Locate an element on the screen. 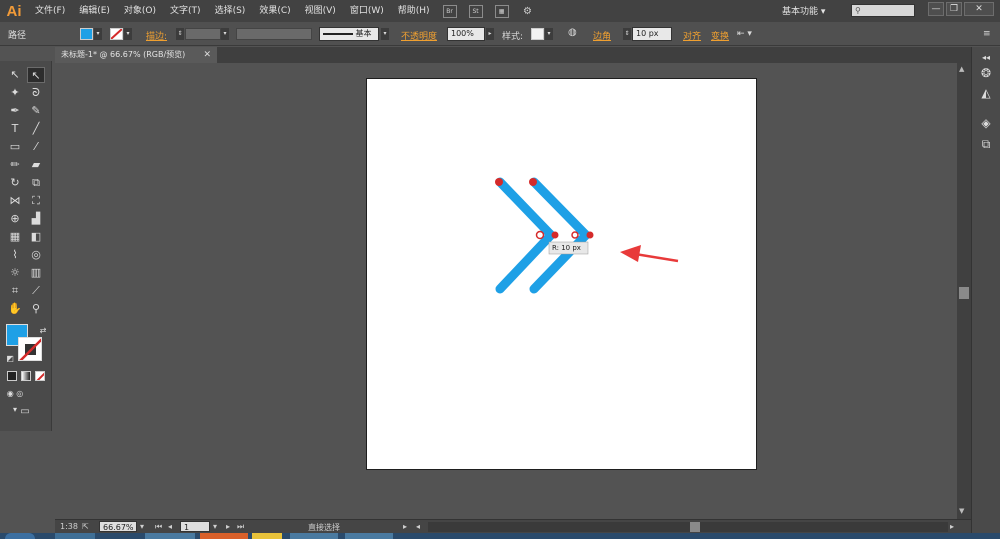 The image size is (1000, 539). fill-dropdown-icon: ▾ is located at coordinates (98, 34).